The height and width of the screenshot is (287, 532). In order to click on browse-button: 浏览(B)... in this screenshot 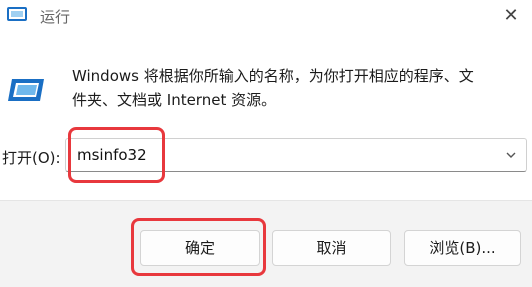, I will do `click(462, 248)`.